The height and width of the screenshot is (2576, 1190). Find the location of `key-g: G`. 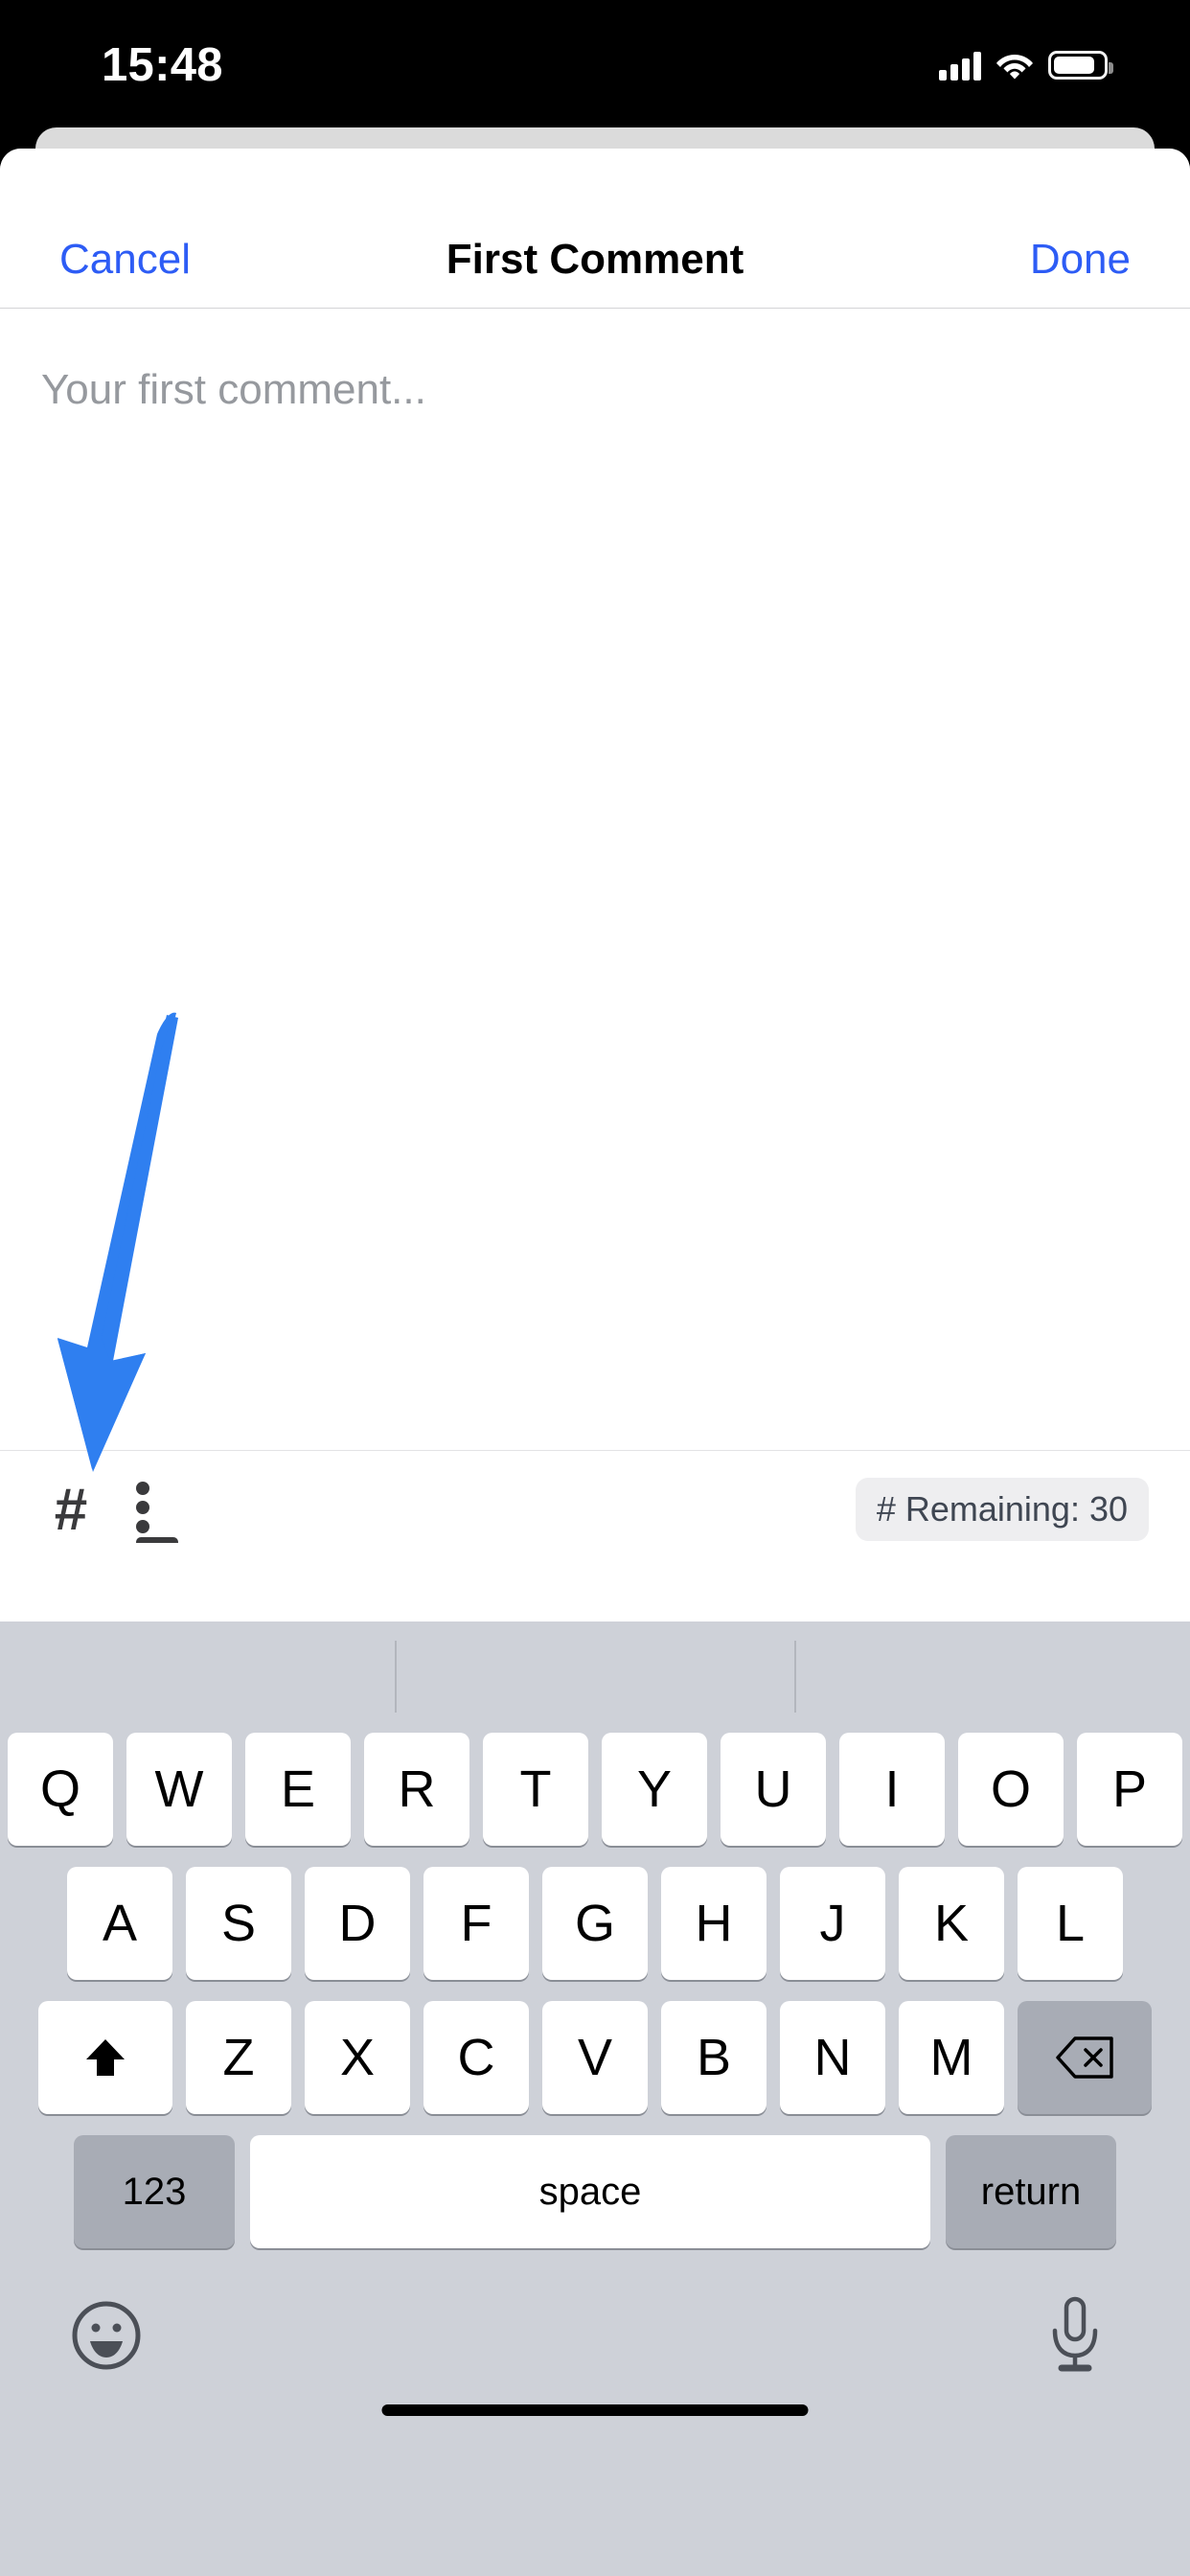

key-g: G is located at coordinates (595, 1924).